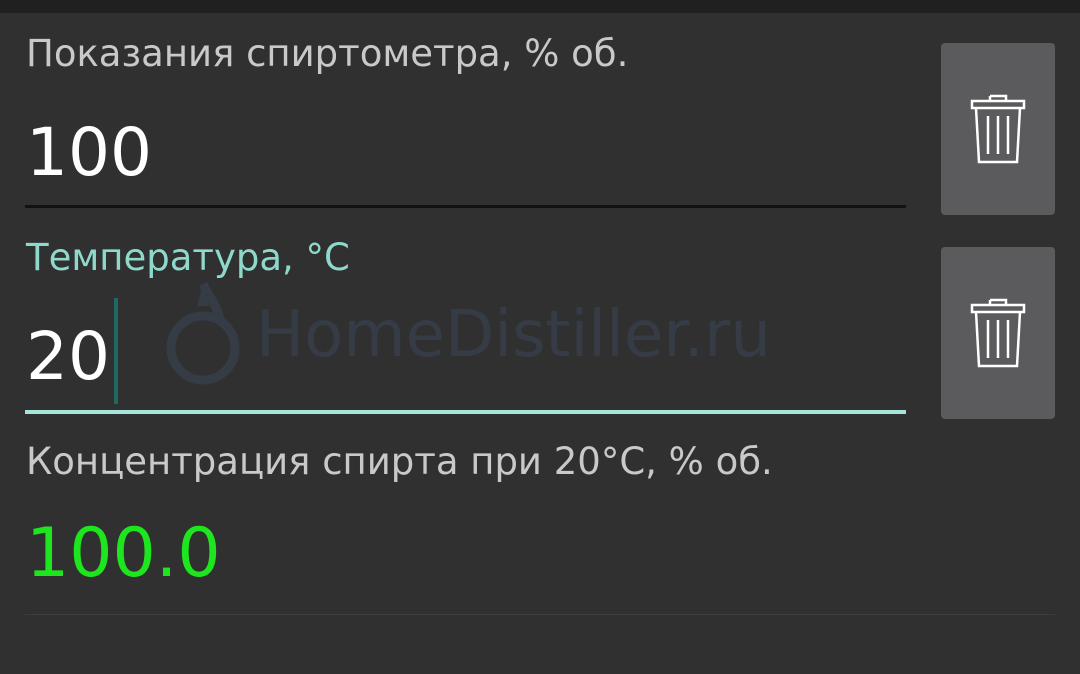 The width and height of the screenshot is (1080, 674). I want to click on text-caret, so click(116, 351).